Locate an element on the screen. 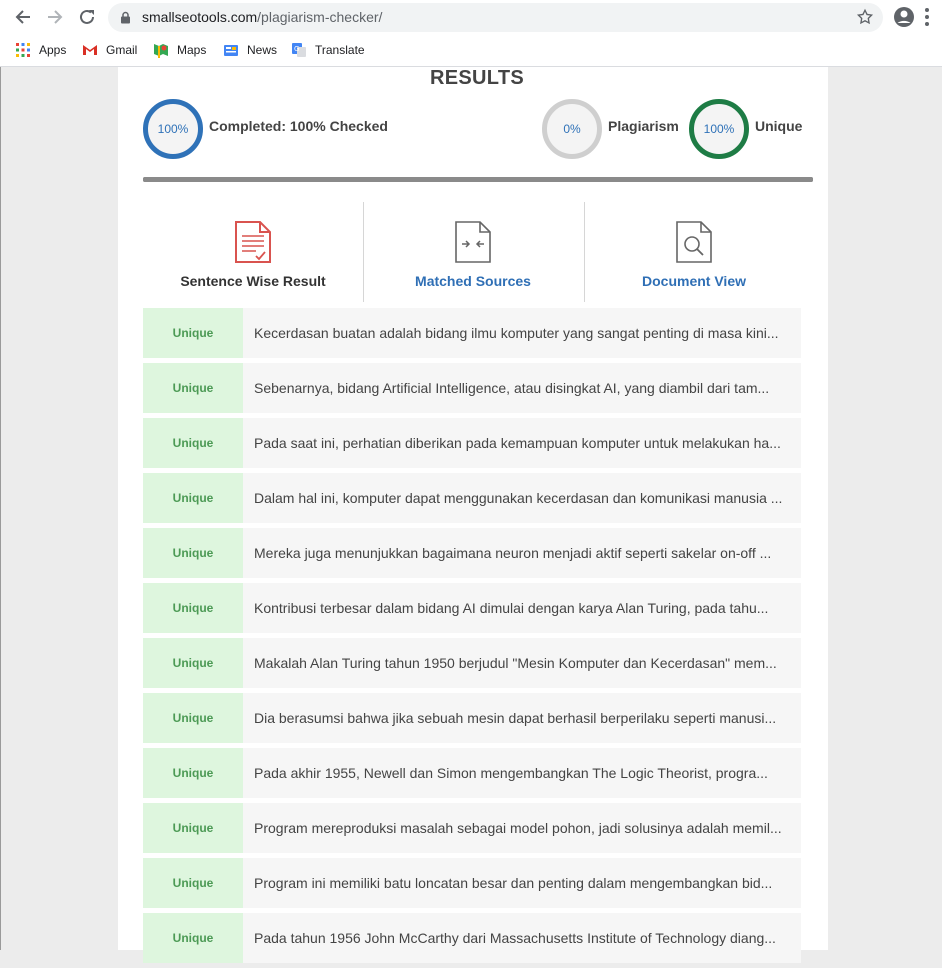 The height and width of the screenshot is (968, 942). address-bar: smallseotools.com/plagiarism-checker/ is located at coordinates (495, 17).